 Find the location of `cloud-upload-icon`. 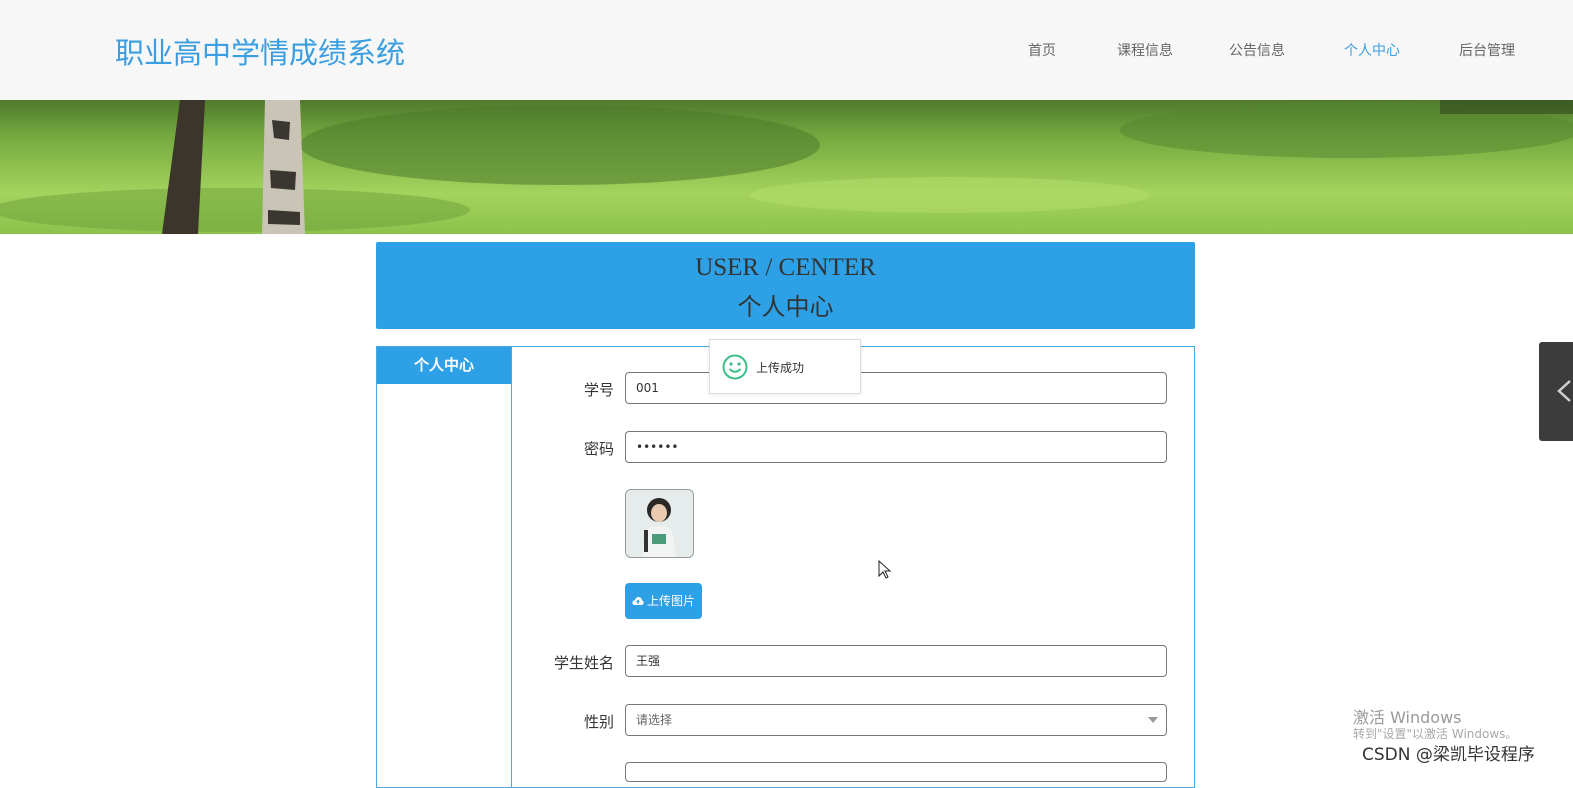

cloud-upload-icon is located at coordinates (638, 602).